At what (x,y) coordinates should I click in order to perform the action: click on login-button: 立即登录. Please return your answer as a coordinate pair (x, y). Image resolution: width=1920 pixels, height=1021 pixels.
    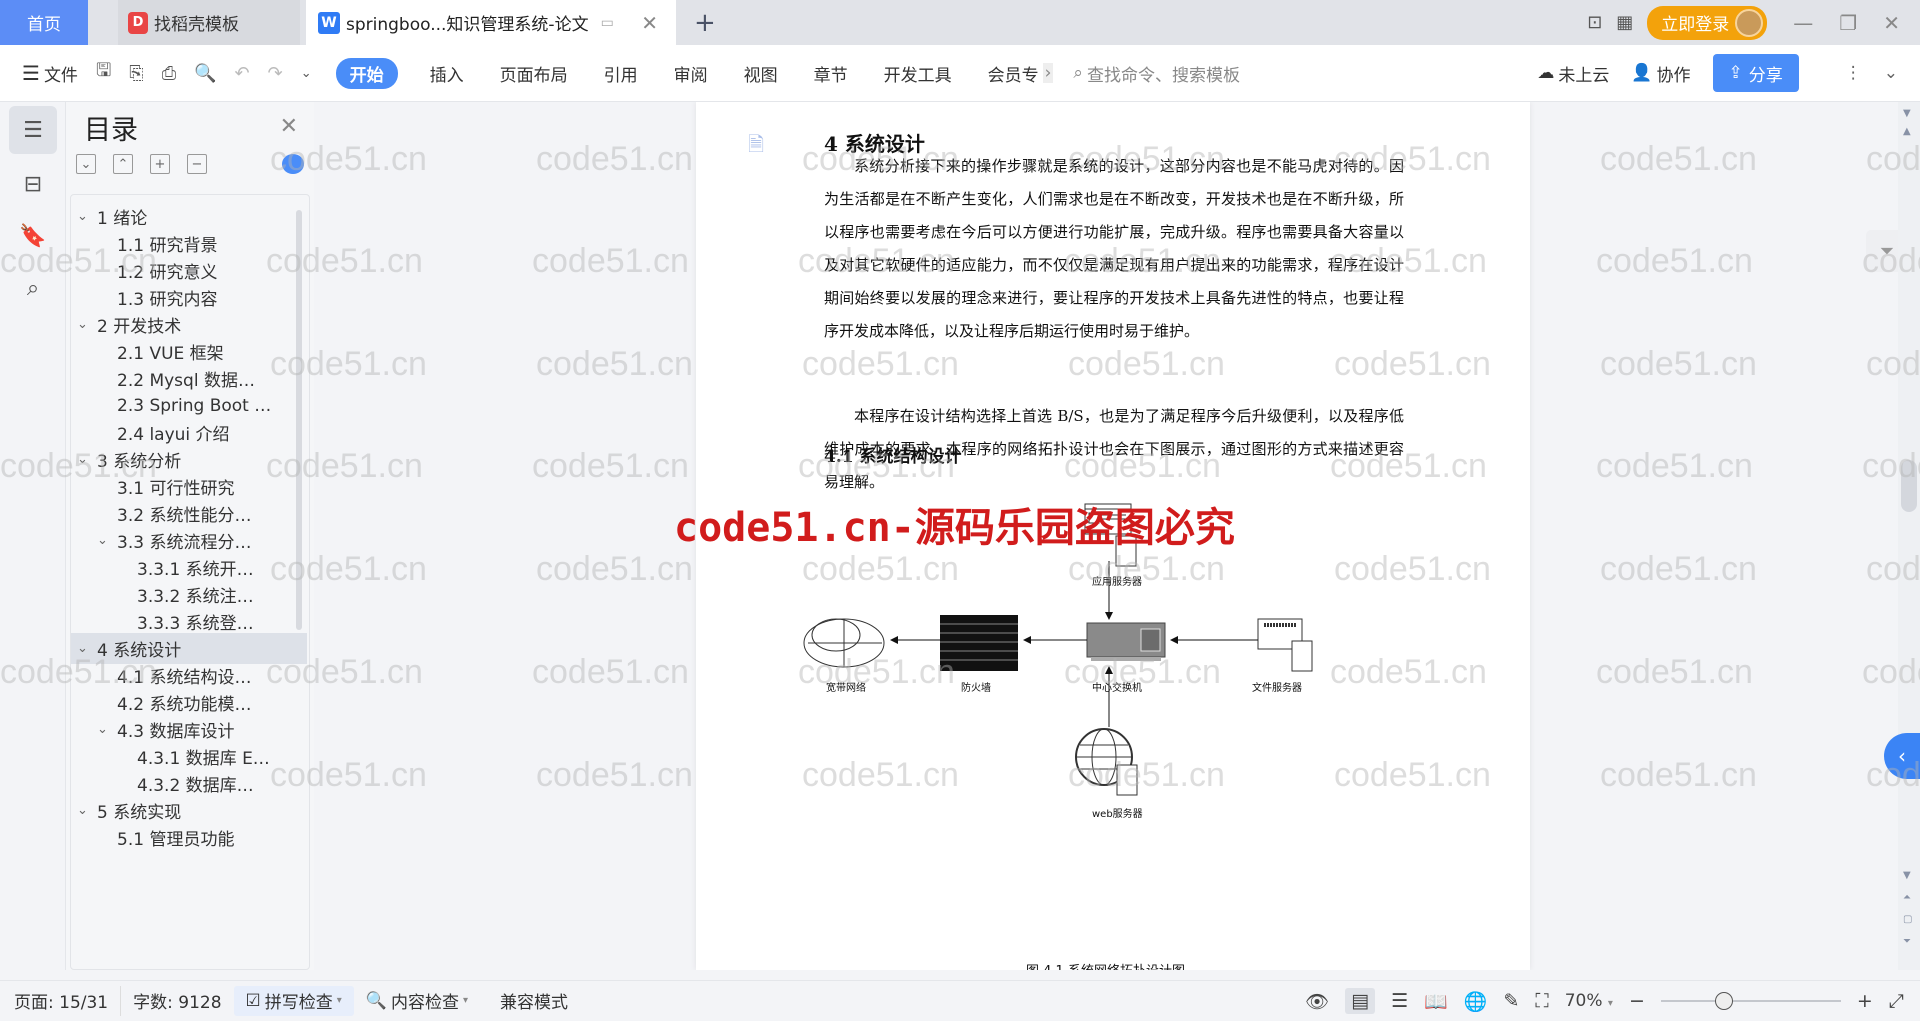
    Looking at the image, I should click on (1707, 22).